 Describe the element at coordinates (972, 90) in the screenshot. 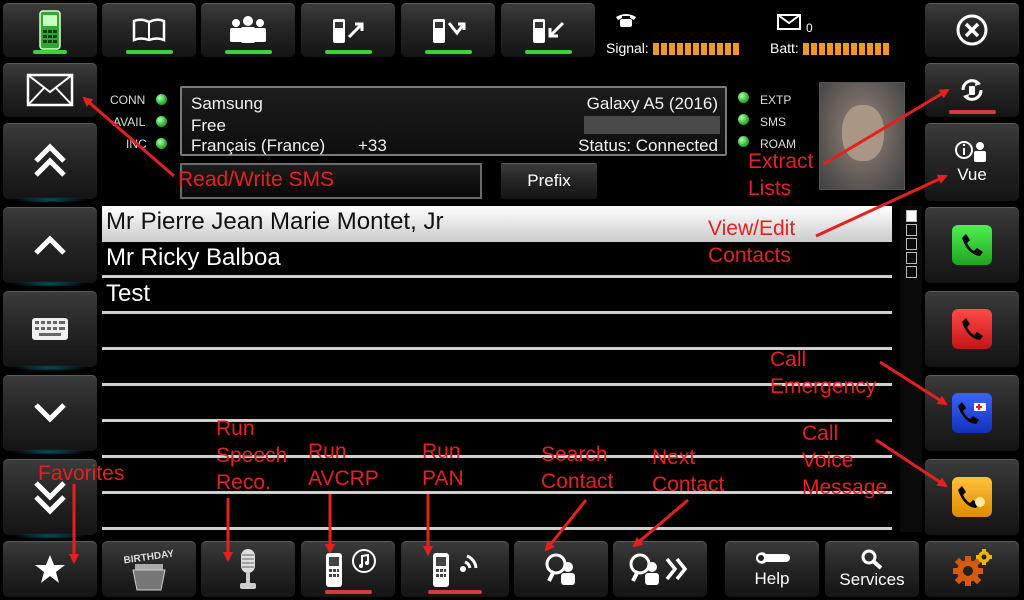

I see `extract-lists-button` at that location.